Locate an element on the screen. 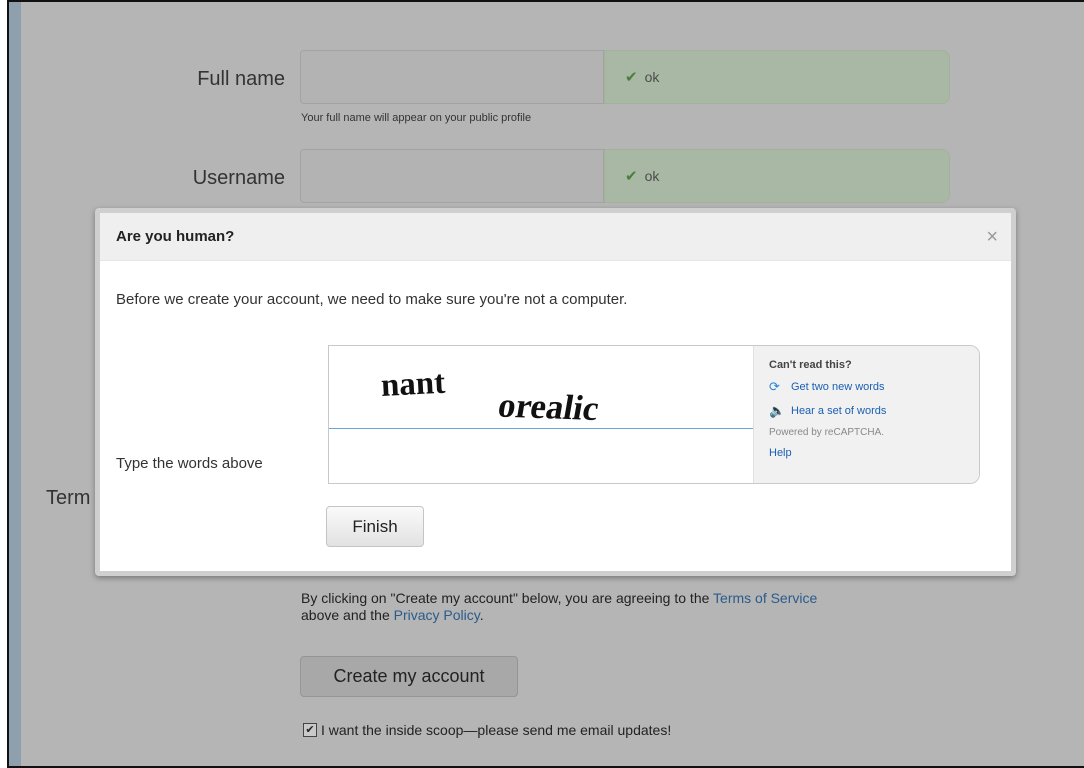 The width and height of the screenshot is (1084, 768). modal-title: Are you human? is located at coordinates (175, 236).